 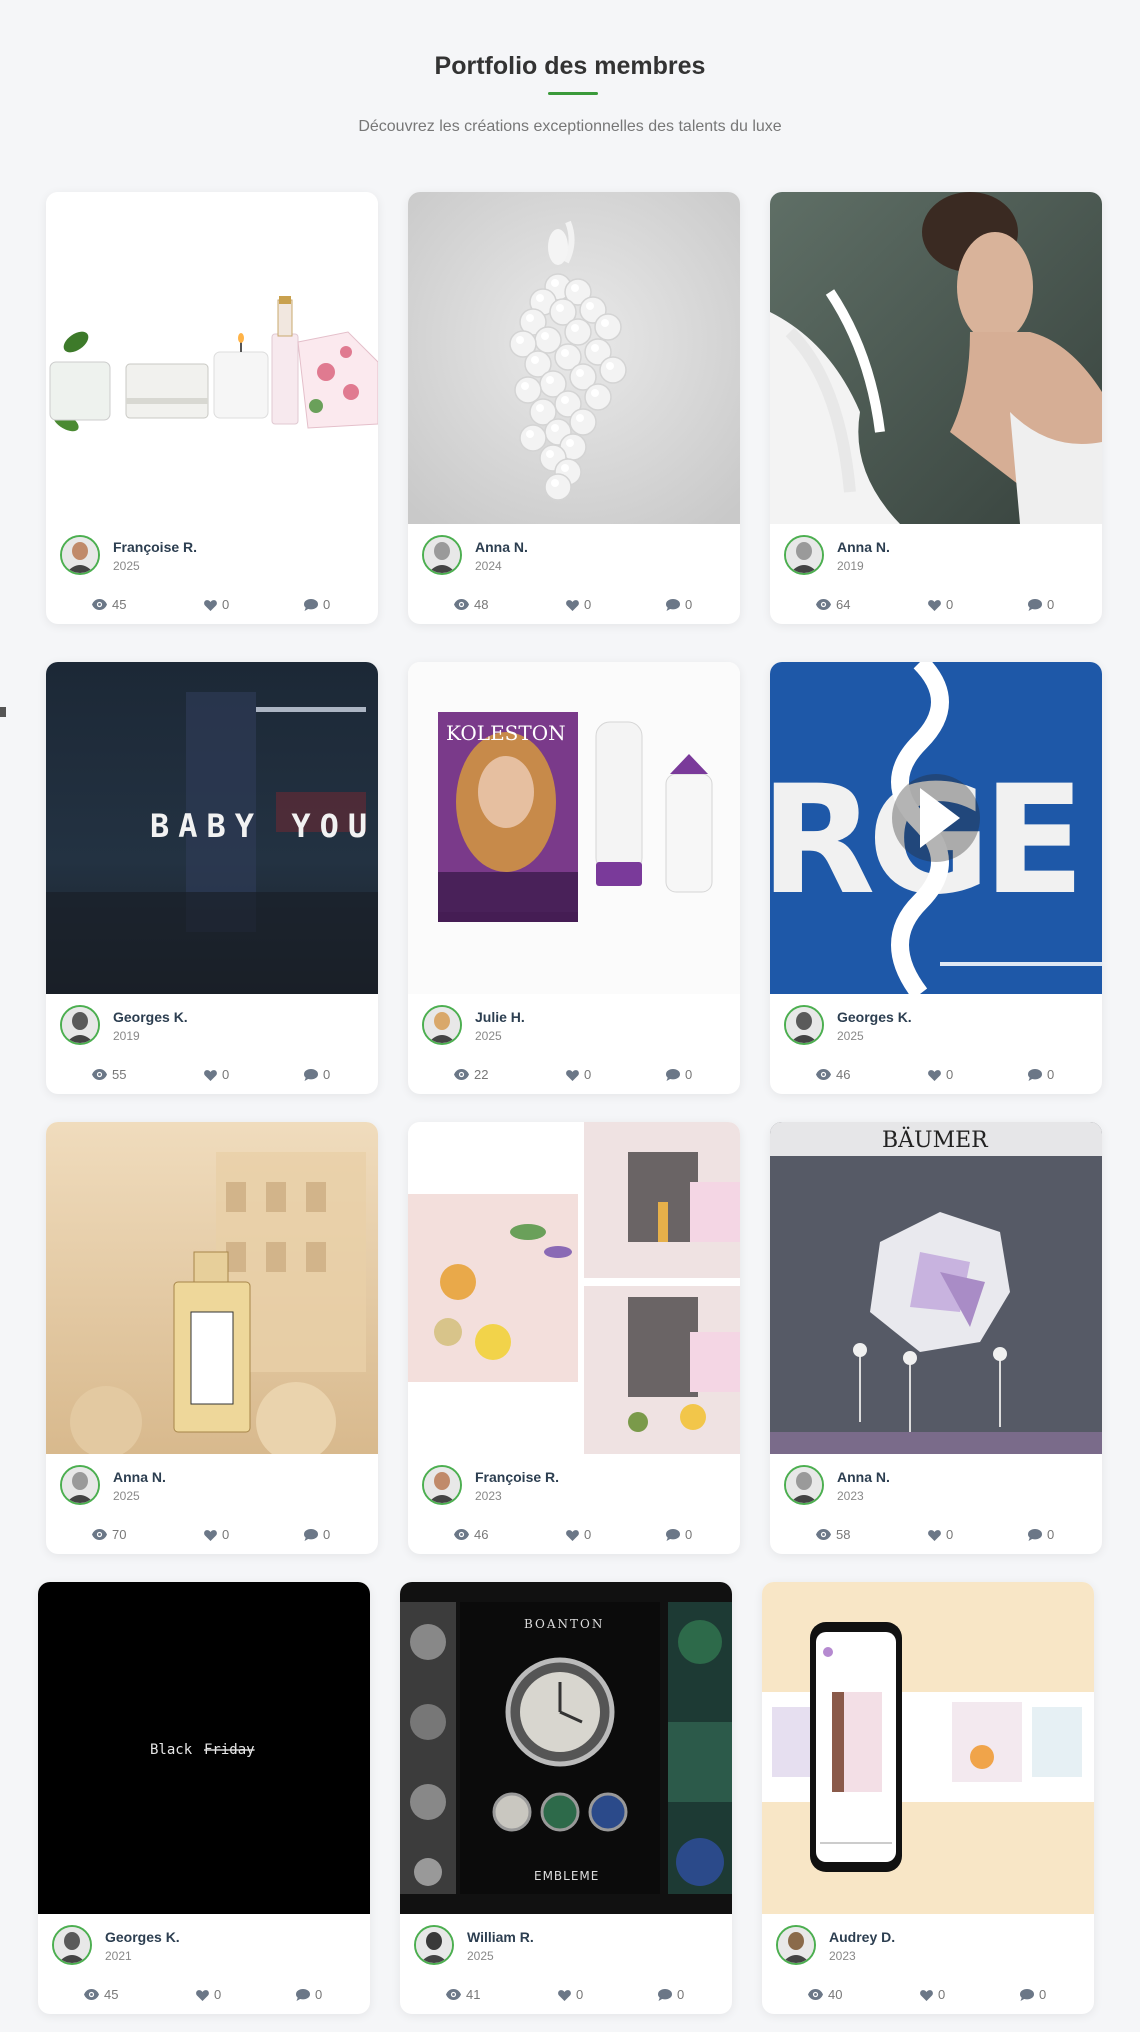 What do you see at coordinates (564, 1624) in the screenshot?
I see `image-text: BOANTON` at bounding box center [564, 1624].